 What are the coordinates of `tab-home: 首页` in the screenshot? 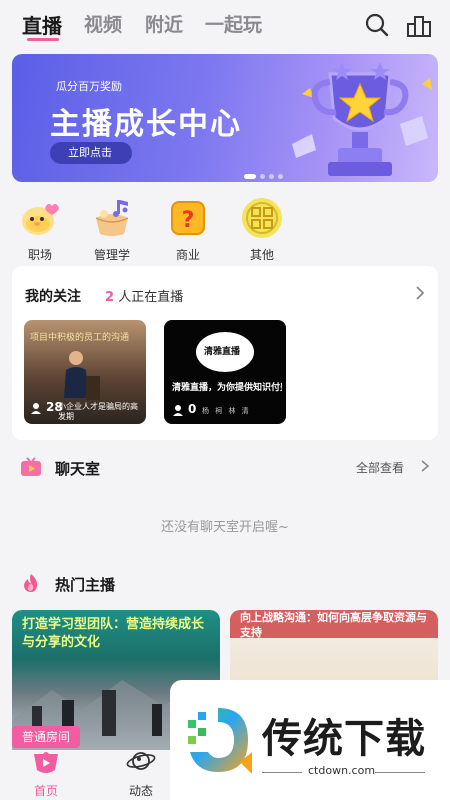 It's located at (46, 773).